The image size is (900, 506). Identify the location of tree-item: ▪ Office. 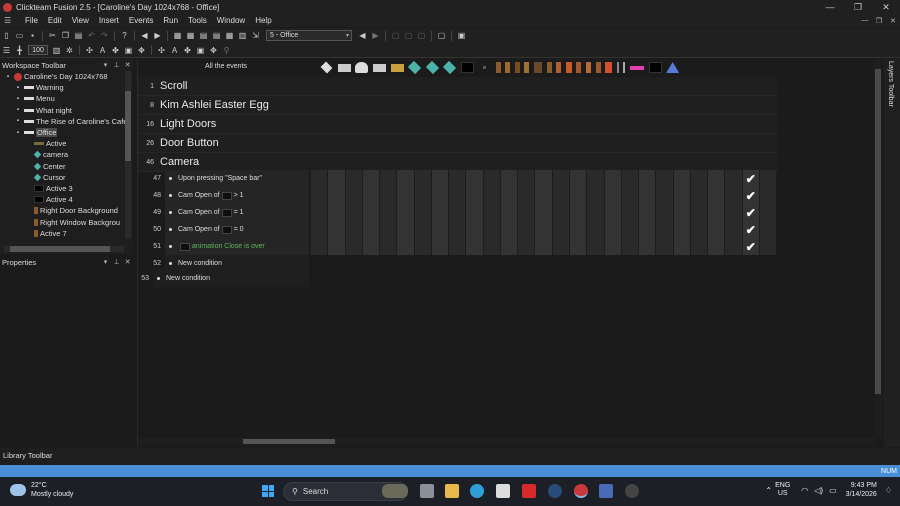
(66, 132).